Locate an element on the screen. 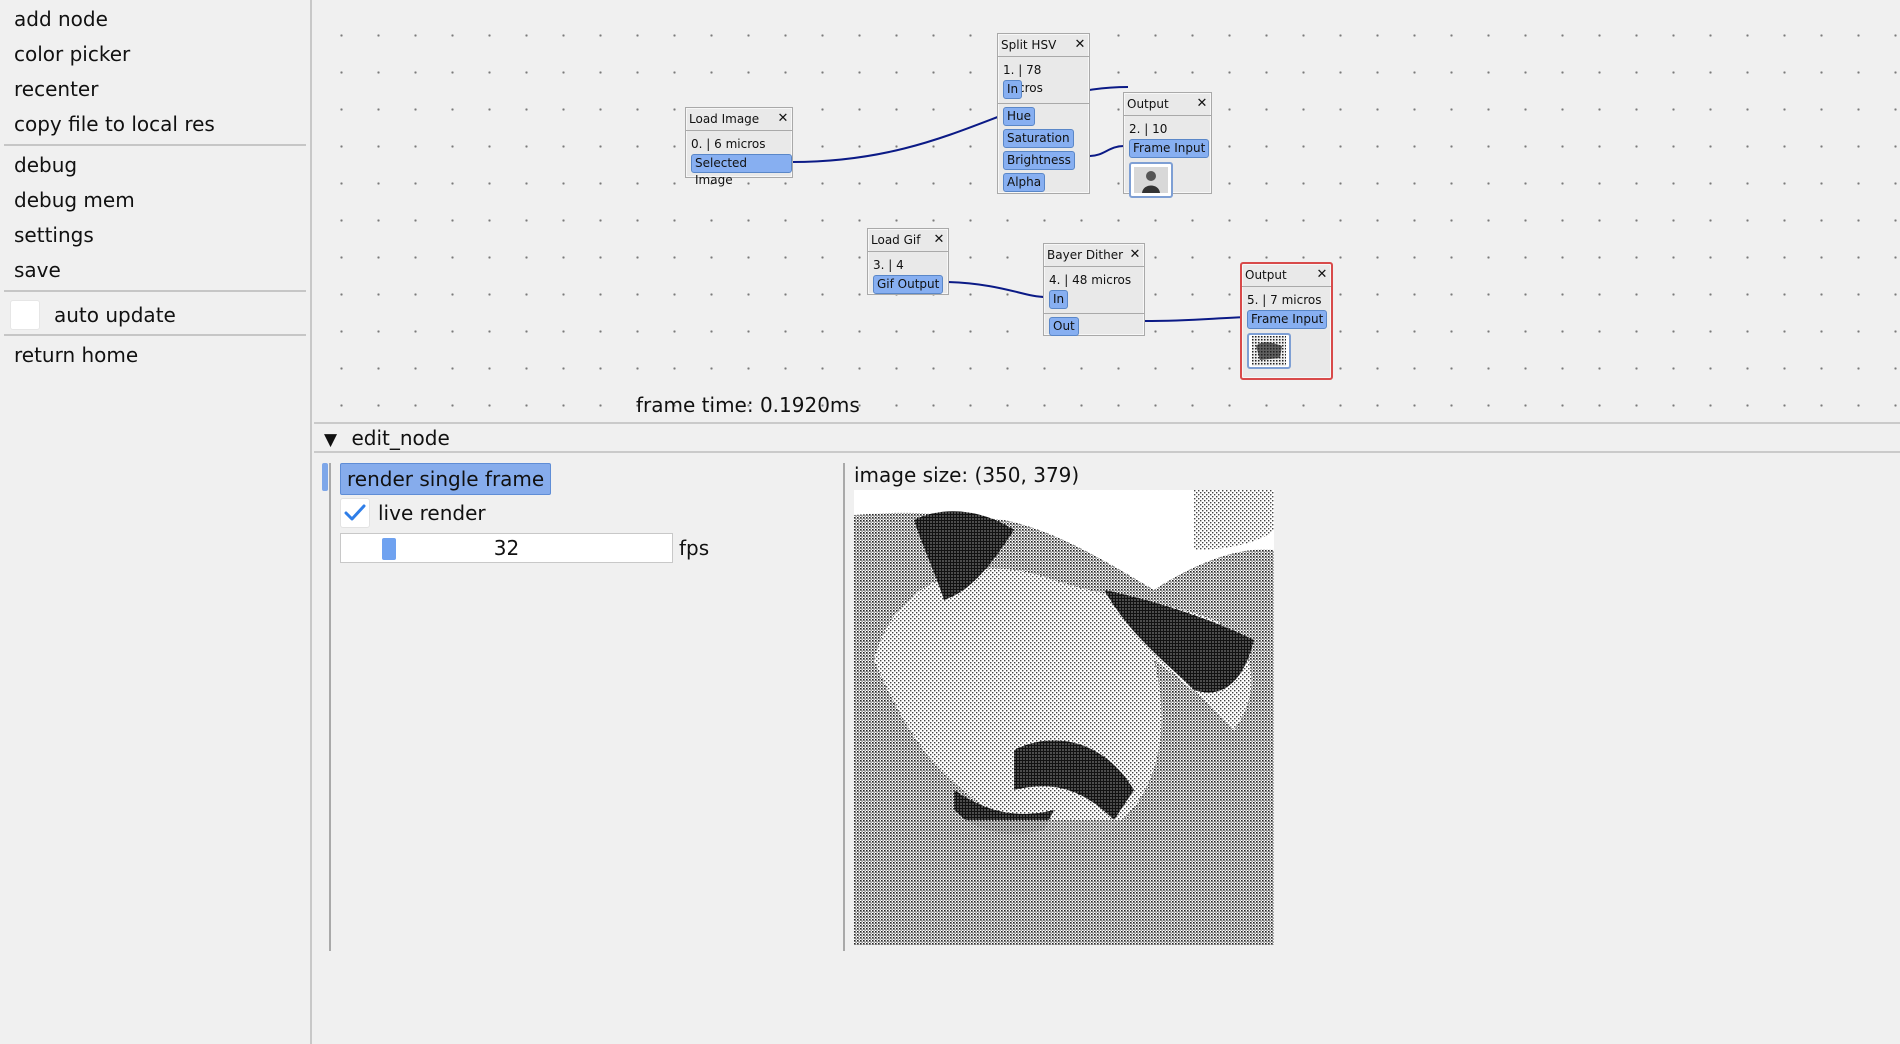 The image size is (1900, 1044). fps-value: 32 is located at coordinates (506, 548).